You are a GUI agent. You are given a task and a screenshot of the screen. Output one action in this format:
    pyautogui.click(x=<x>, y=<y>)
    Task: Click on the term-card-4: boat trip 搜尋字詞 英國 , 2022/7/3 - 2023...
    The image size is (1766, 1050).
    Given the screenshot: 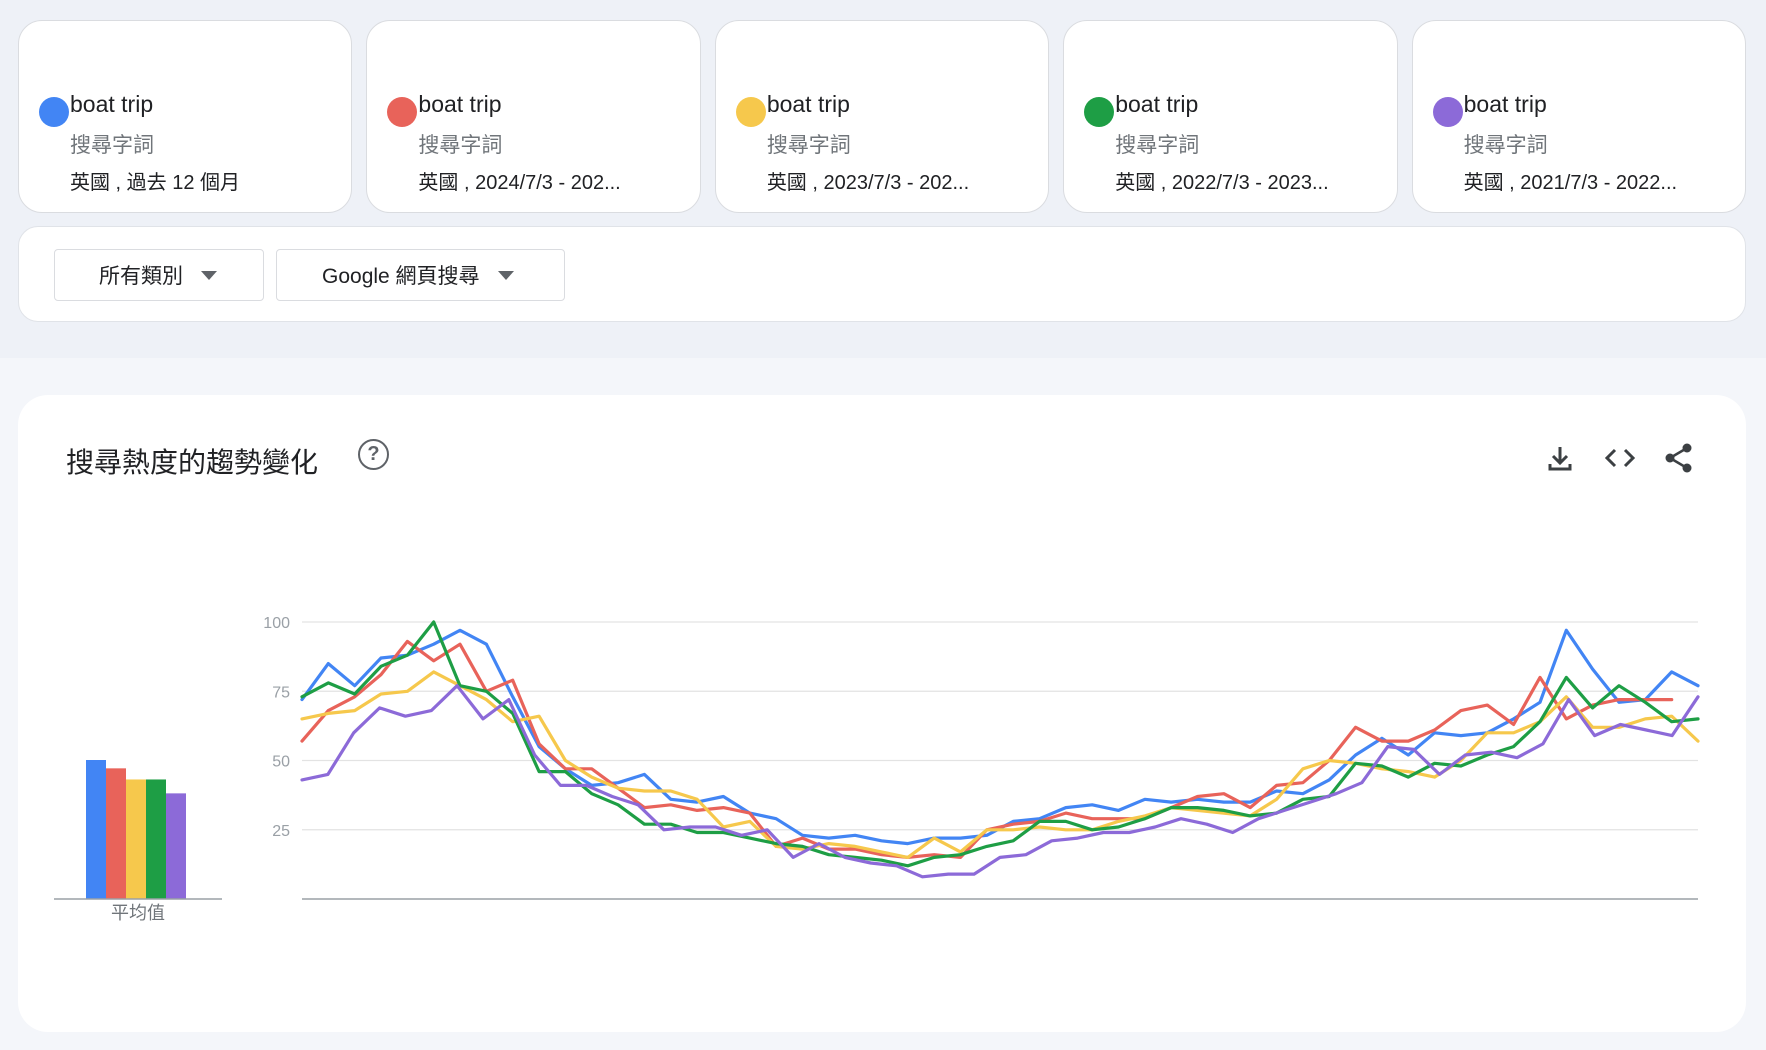 What is the action you would take?
    pyautogui.click(x=1230, y=116)
    